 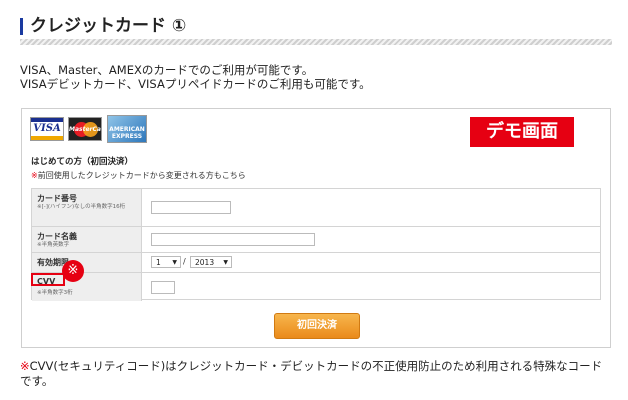 What do you see at coordinates (166, 262) in the screenshot?
I see `expiry-month-select: 1 ▼` at bounding box center [166, 262].